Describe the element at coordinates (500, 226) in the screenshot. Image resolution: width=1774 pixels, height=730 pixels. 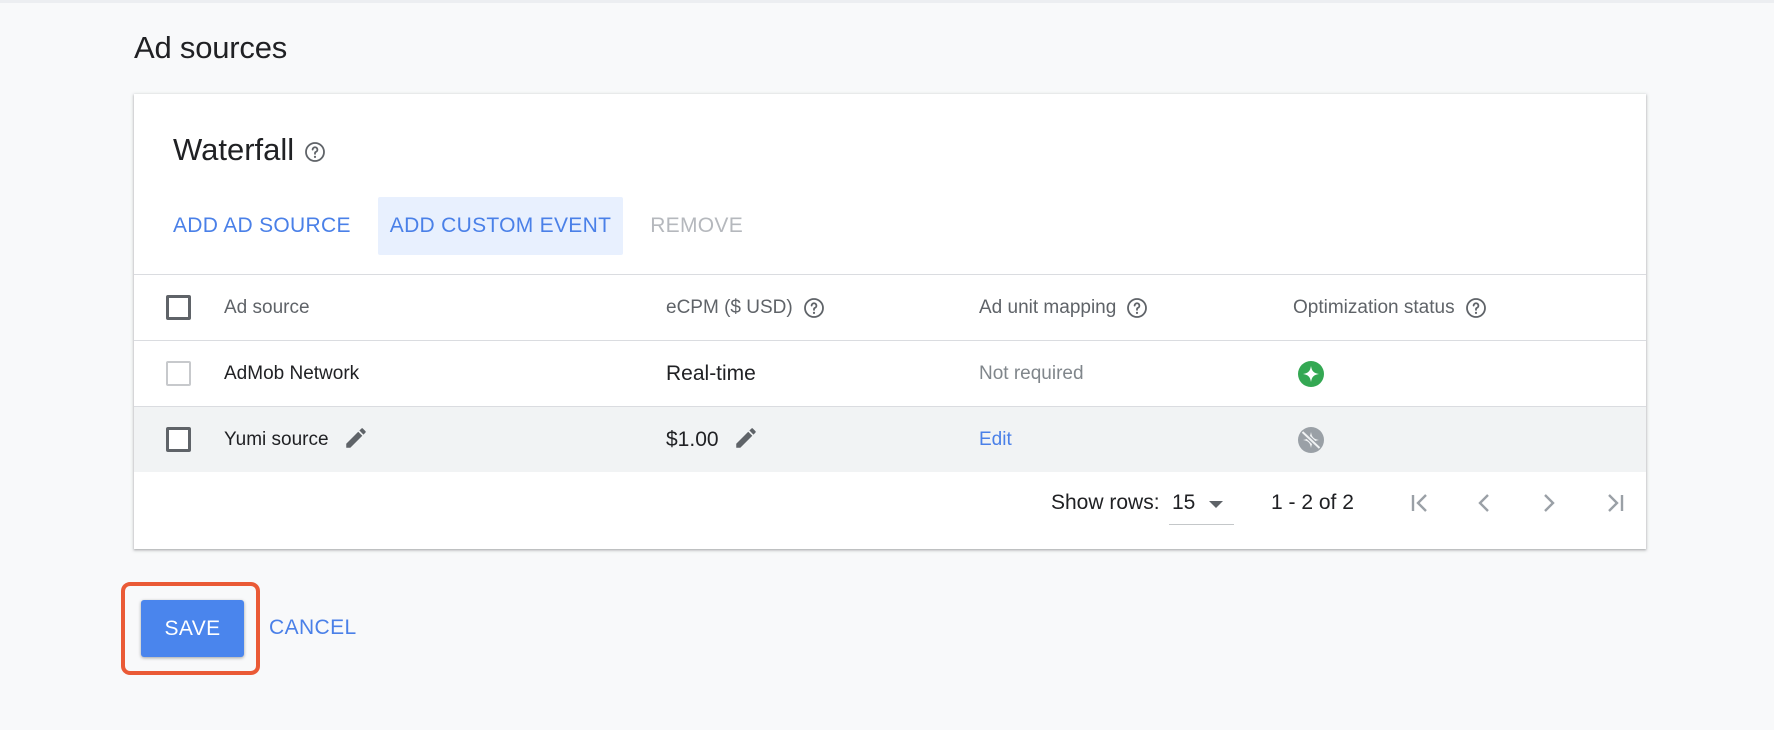
I see `add-custom-event-button: ADD CUSTOM EVENT` at that location.